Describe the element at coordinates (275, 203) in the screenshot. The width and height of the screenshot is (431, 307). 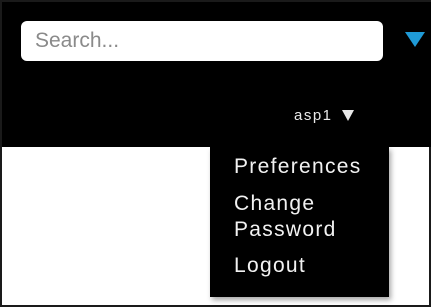
I see `menu-item-label-line: Change` at that location.